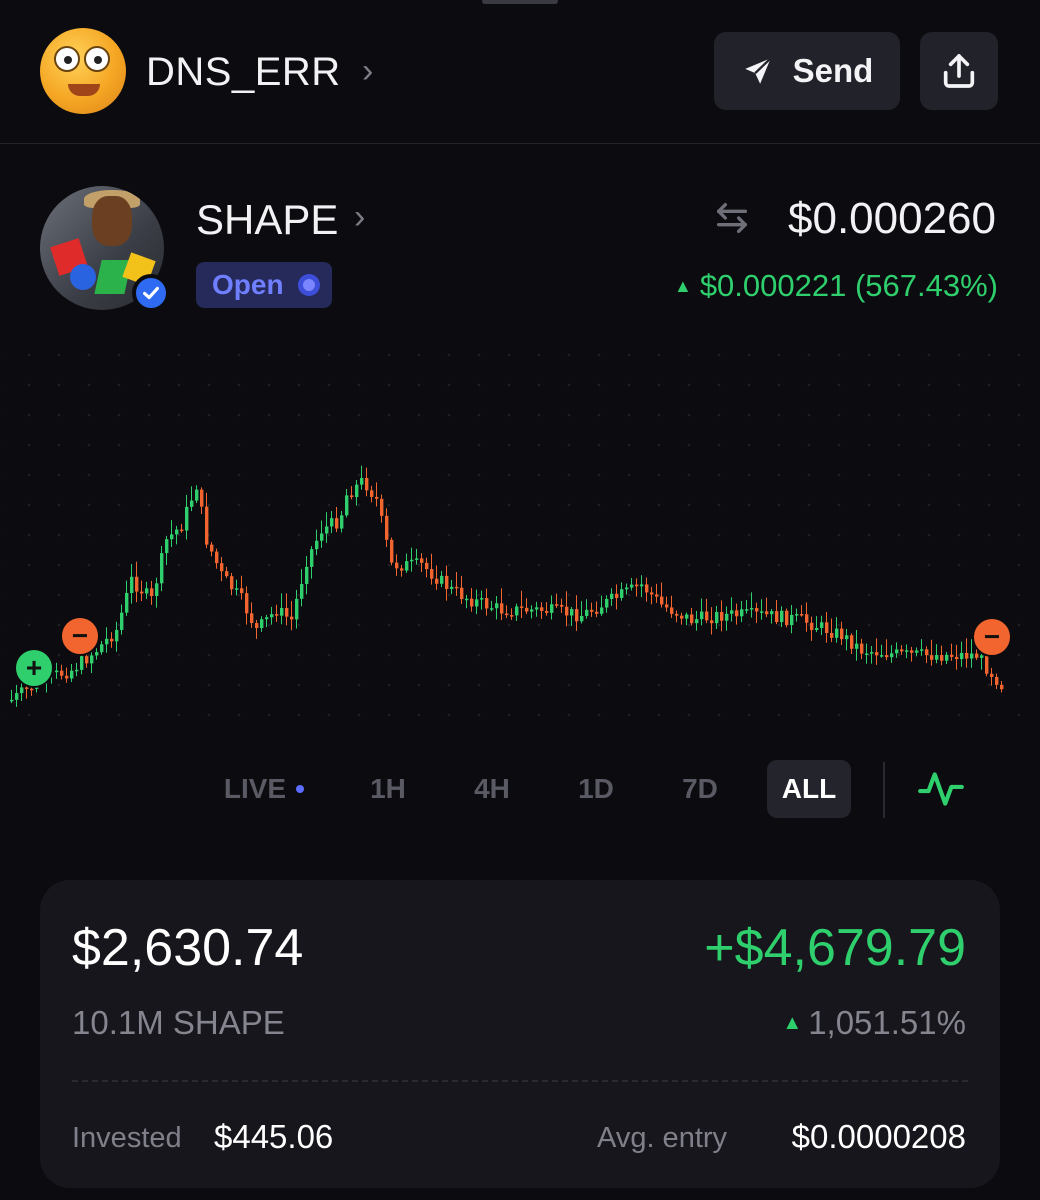 The height and width of the screenshot is (1200, 1040). Describe the element at coordinates (34, 668) in the screenshot. I see `buy-marker: +` at that location.